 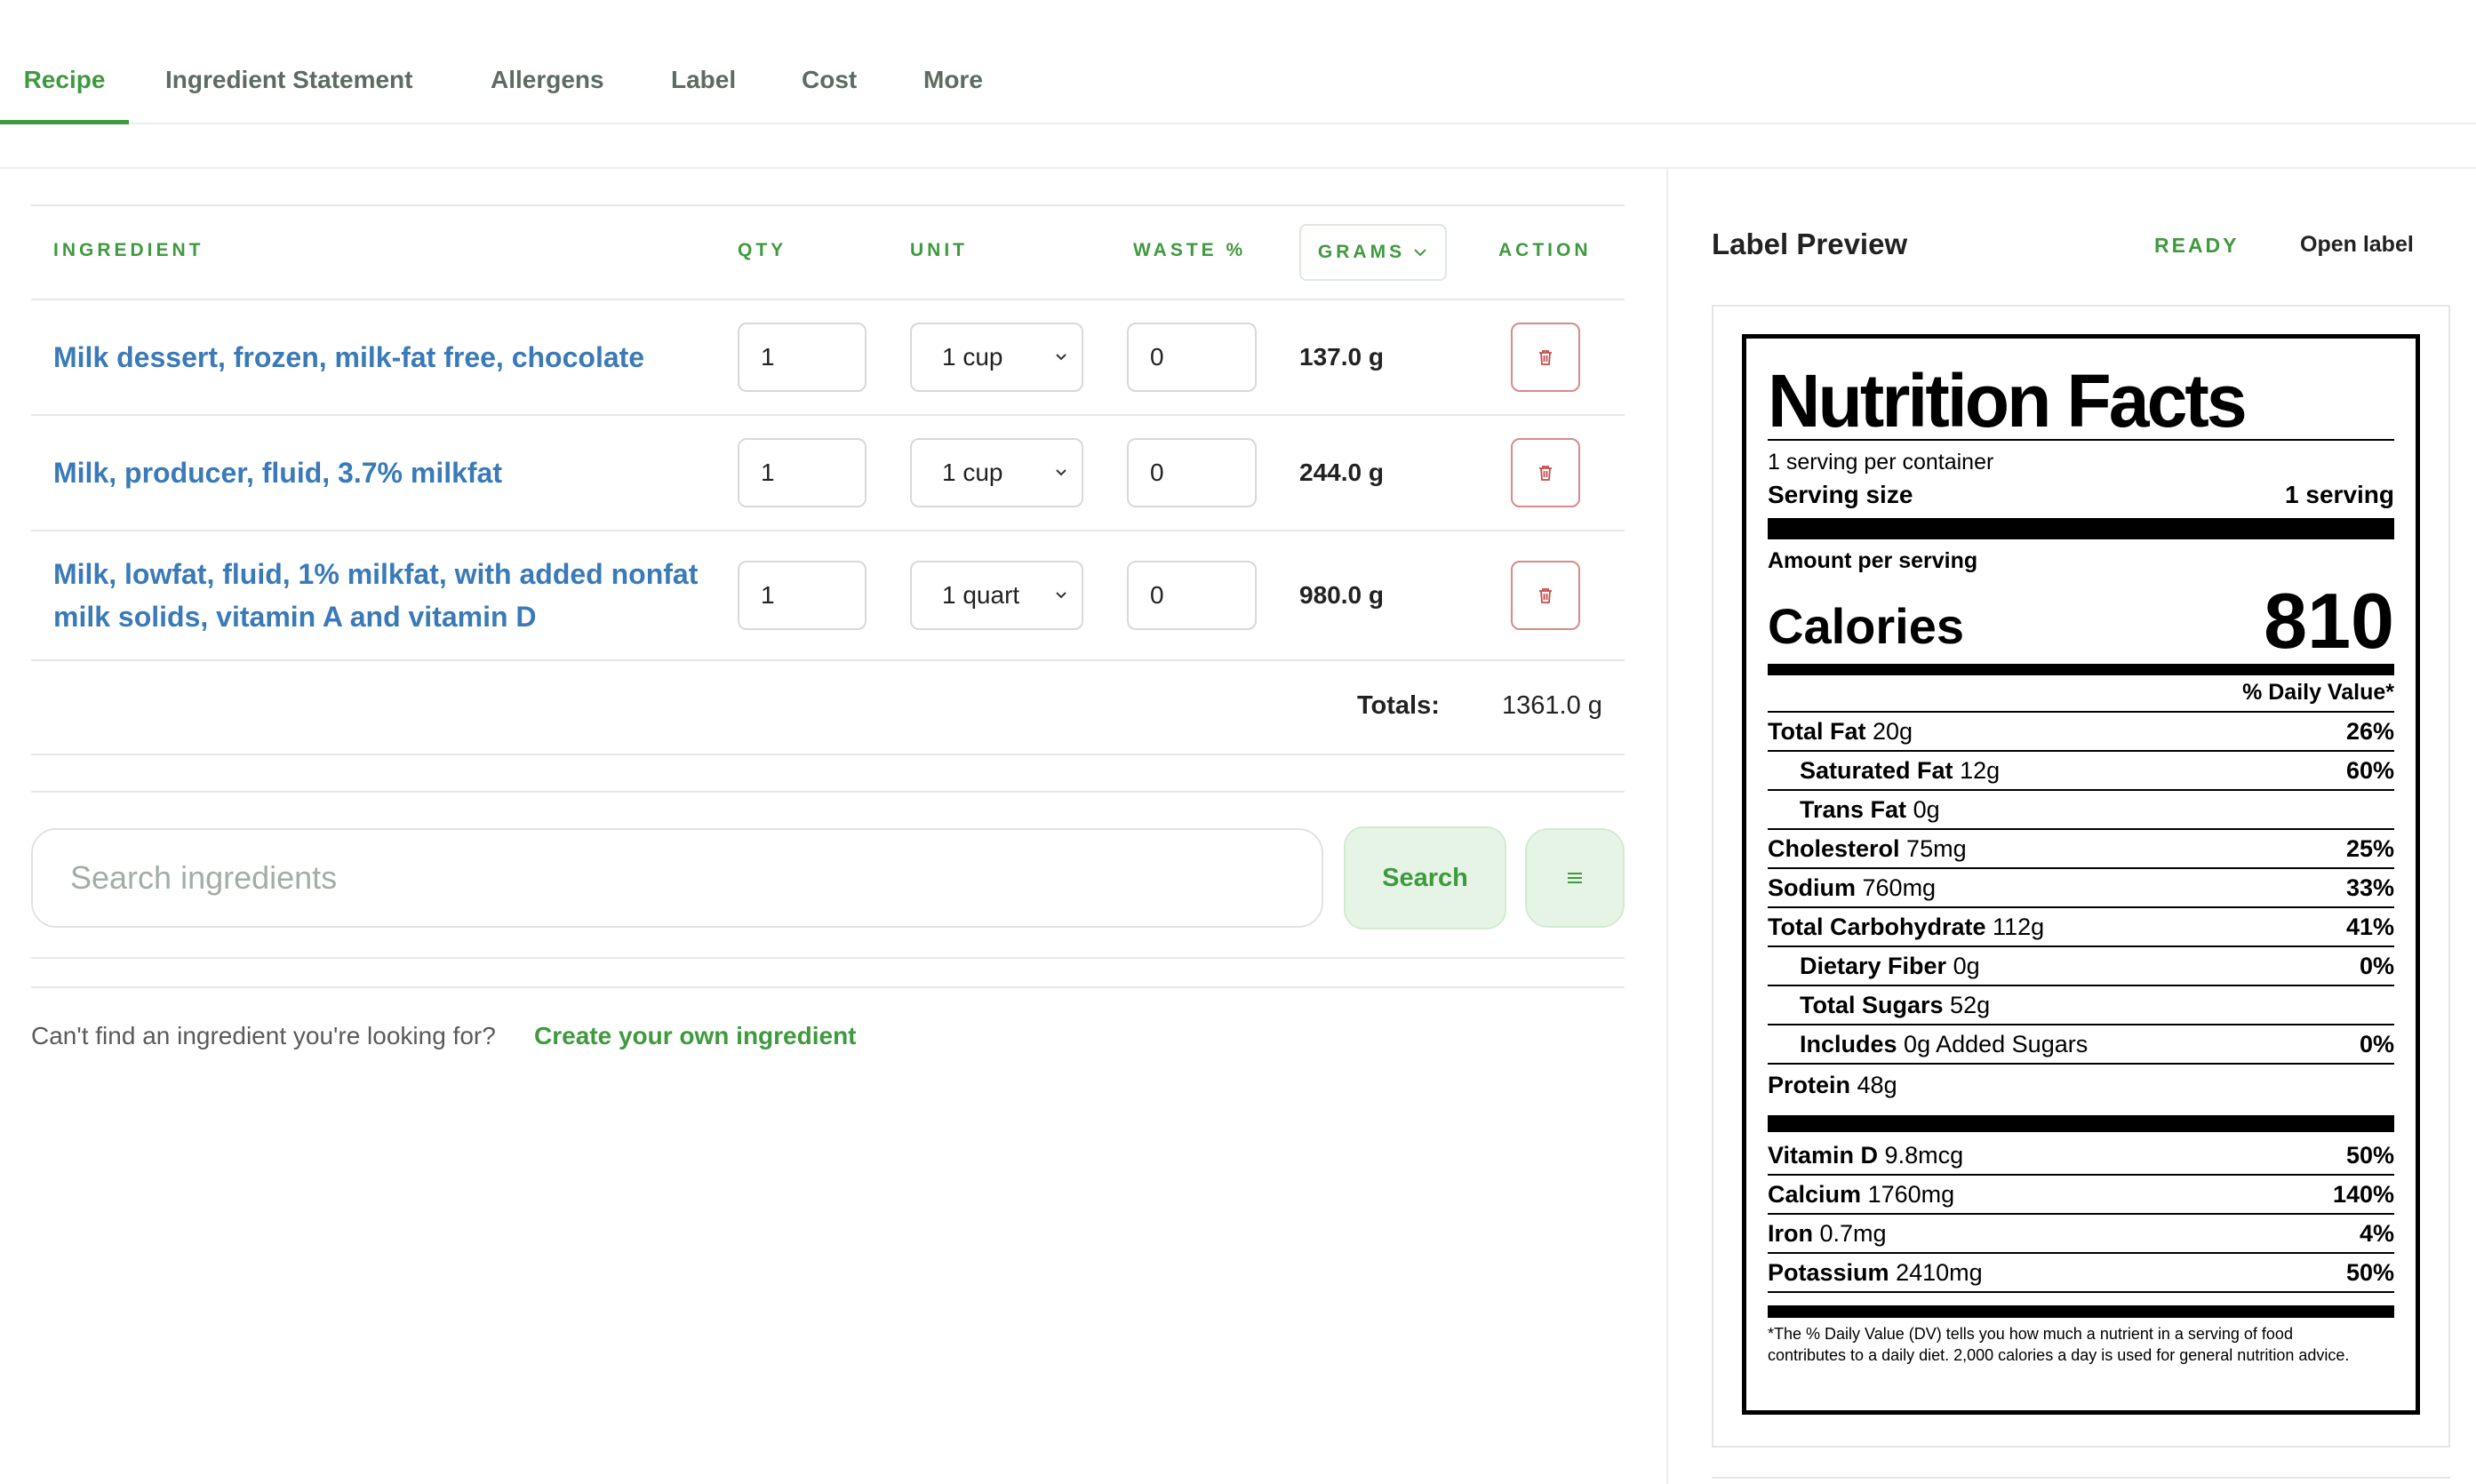 I want to click on grams-value: 137.0 g, so click(x=1342, y=357).